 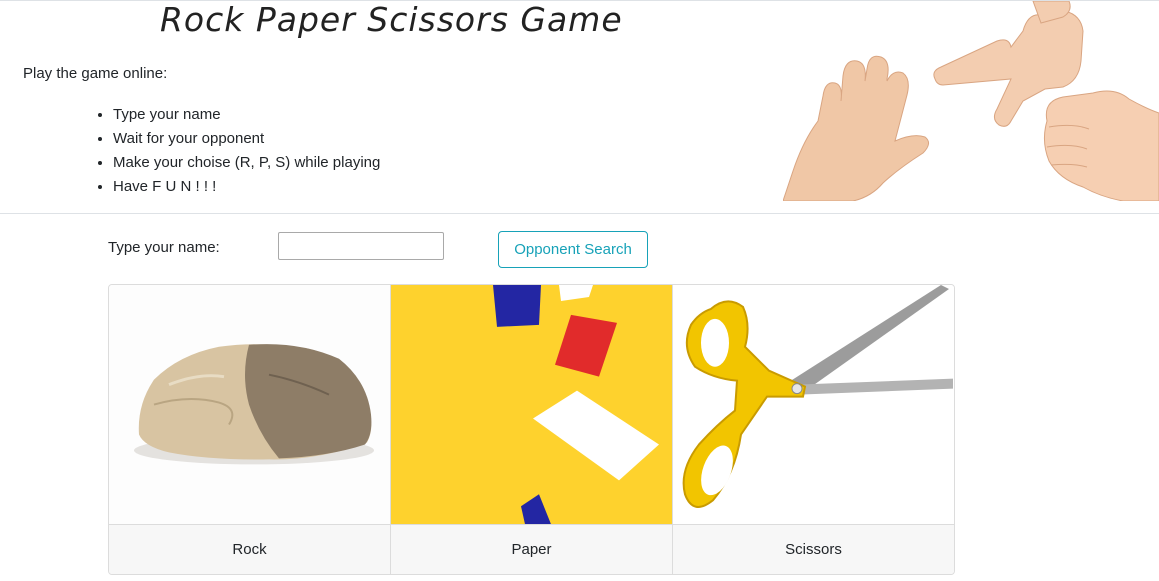 I want to click on hands-illustration, so click(x=971, y=101).